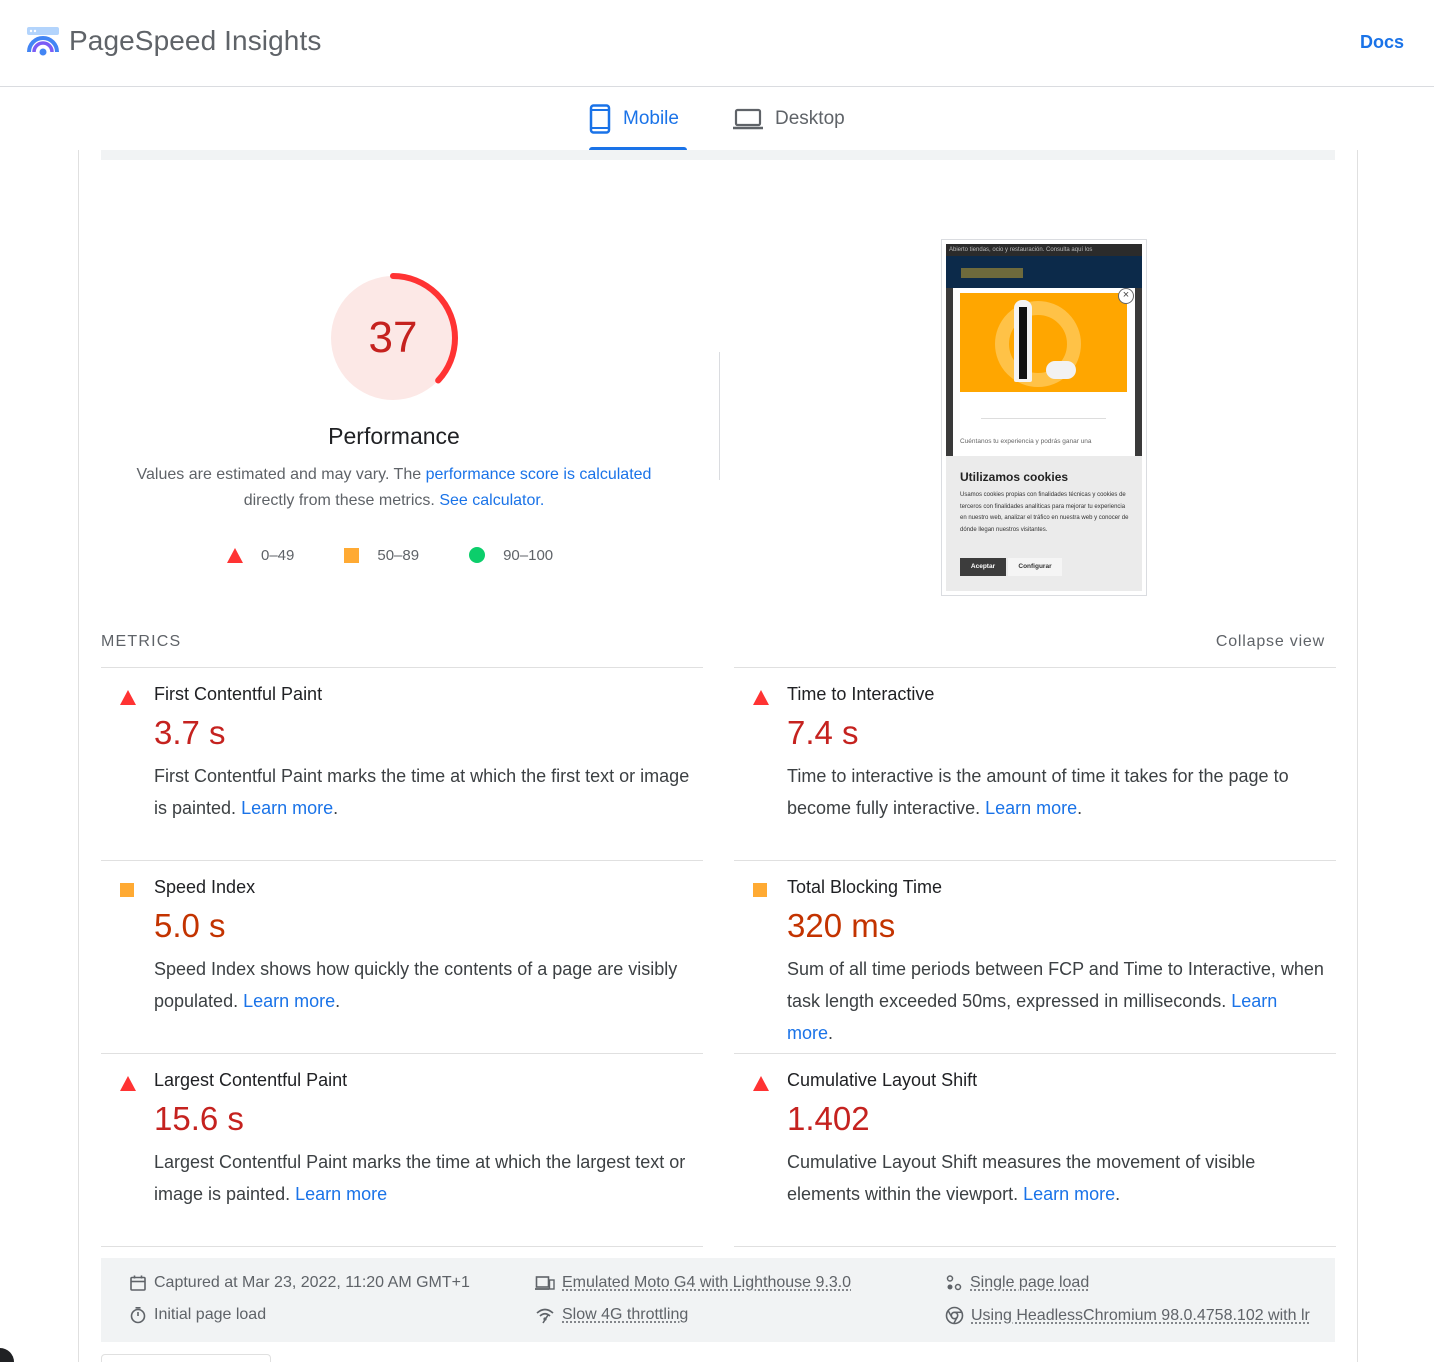  What do you see at coordinates (260, 555) in the screenshot?
I see `legend-fail: 0–49` at bounding box center [260, 555].